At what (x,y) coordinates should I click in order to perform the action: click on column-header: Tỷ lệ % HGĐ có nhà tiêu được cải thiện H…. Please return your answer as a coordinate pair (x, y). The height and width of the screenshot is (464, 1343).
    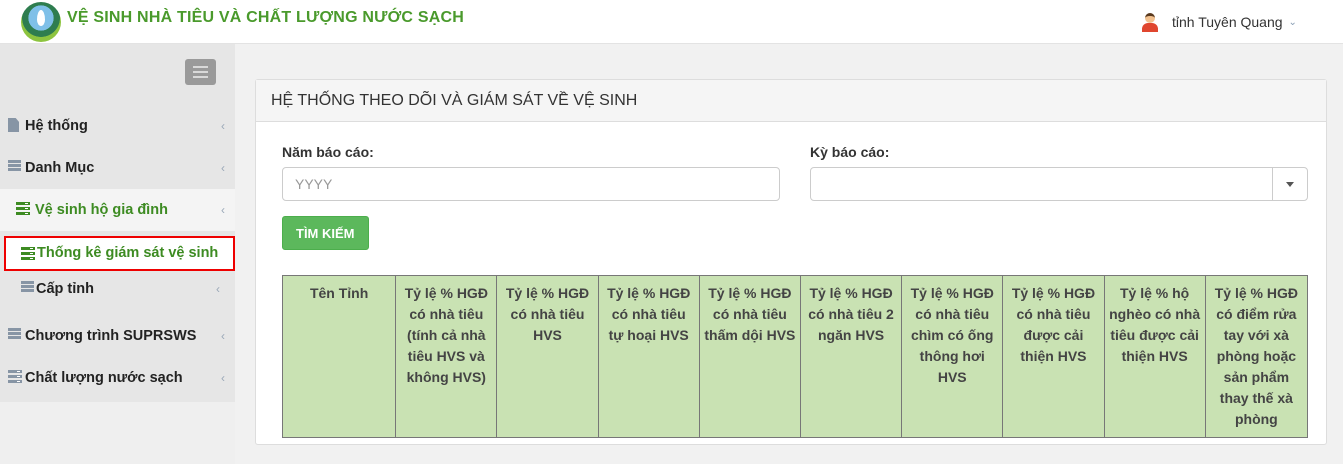
    Looking at the image, I should click on (1053, 356).